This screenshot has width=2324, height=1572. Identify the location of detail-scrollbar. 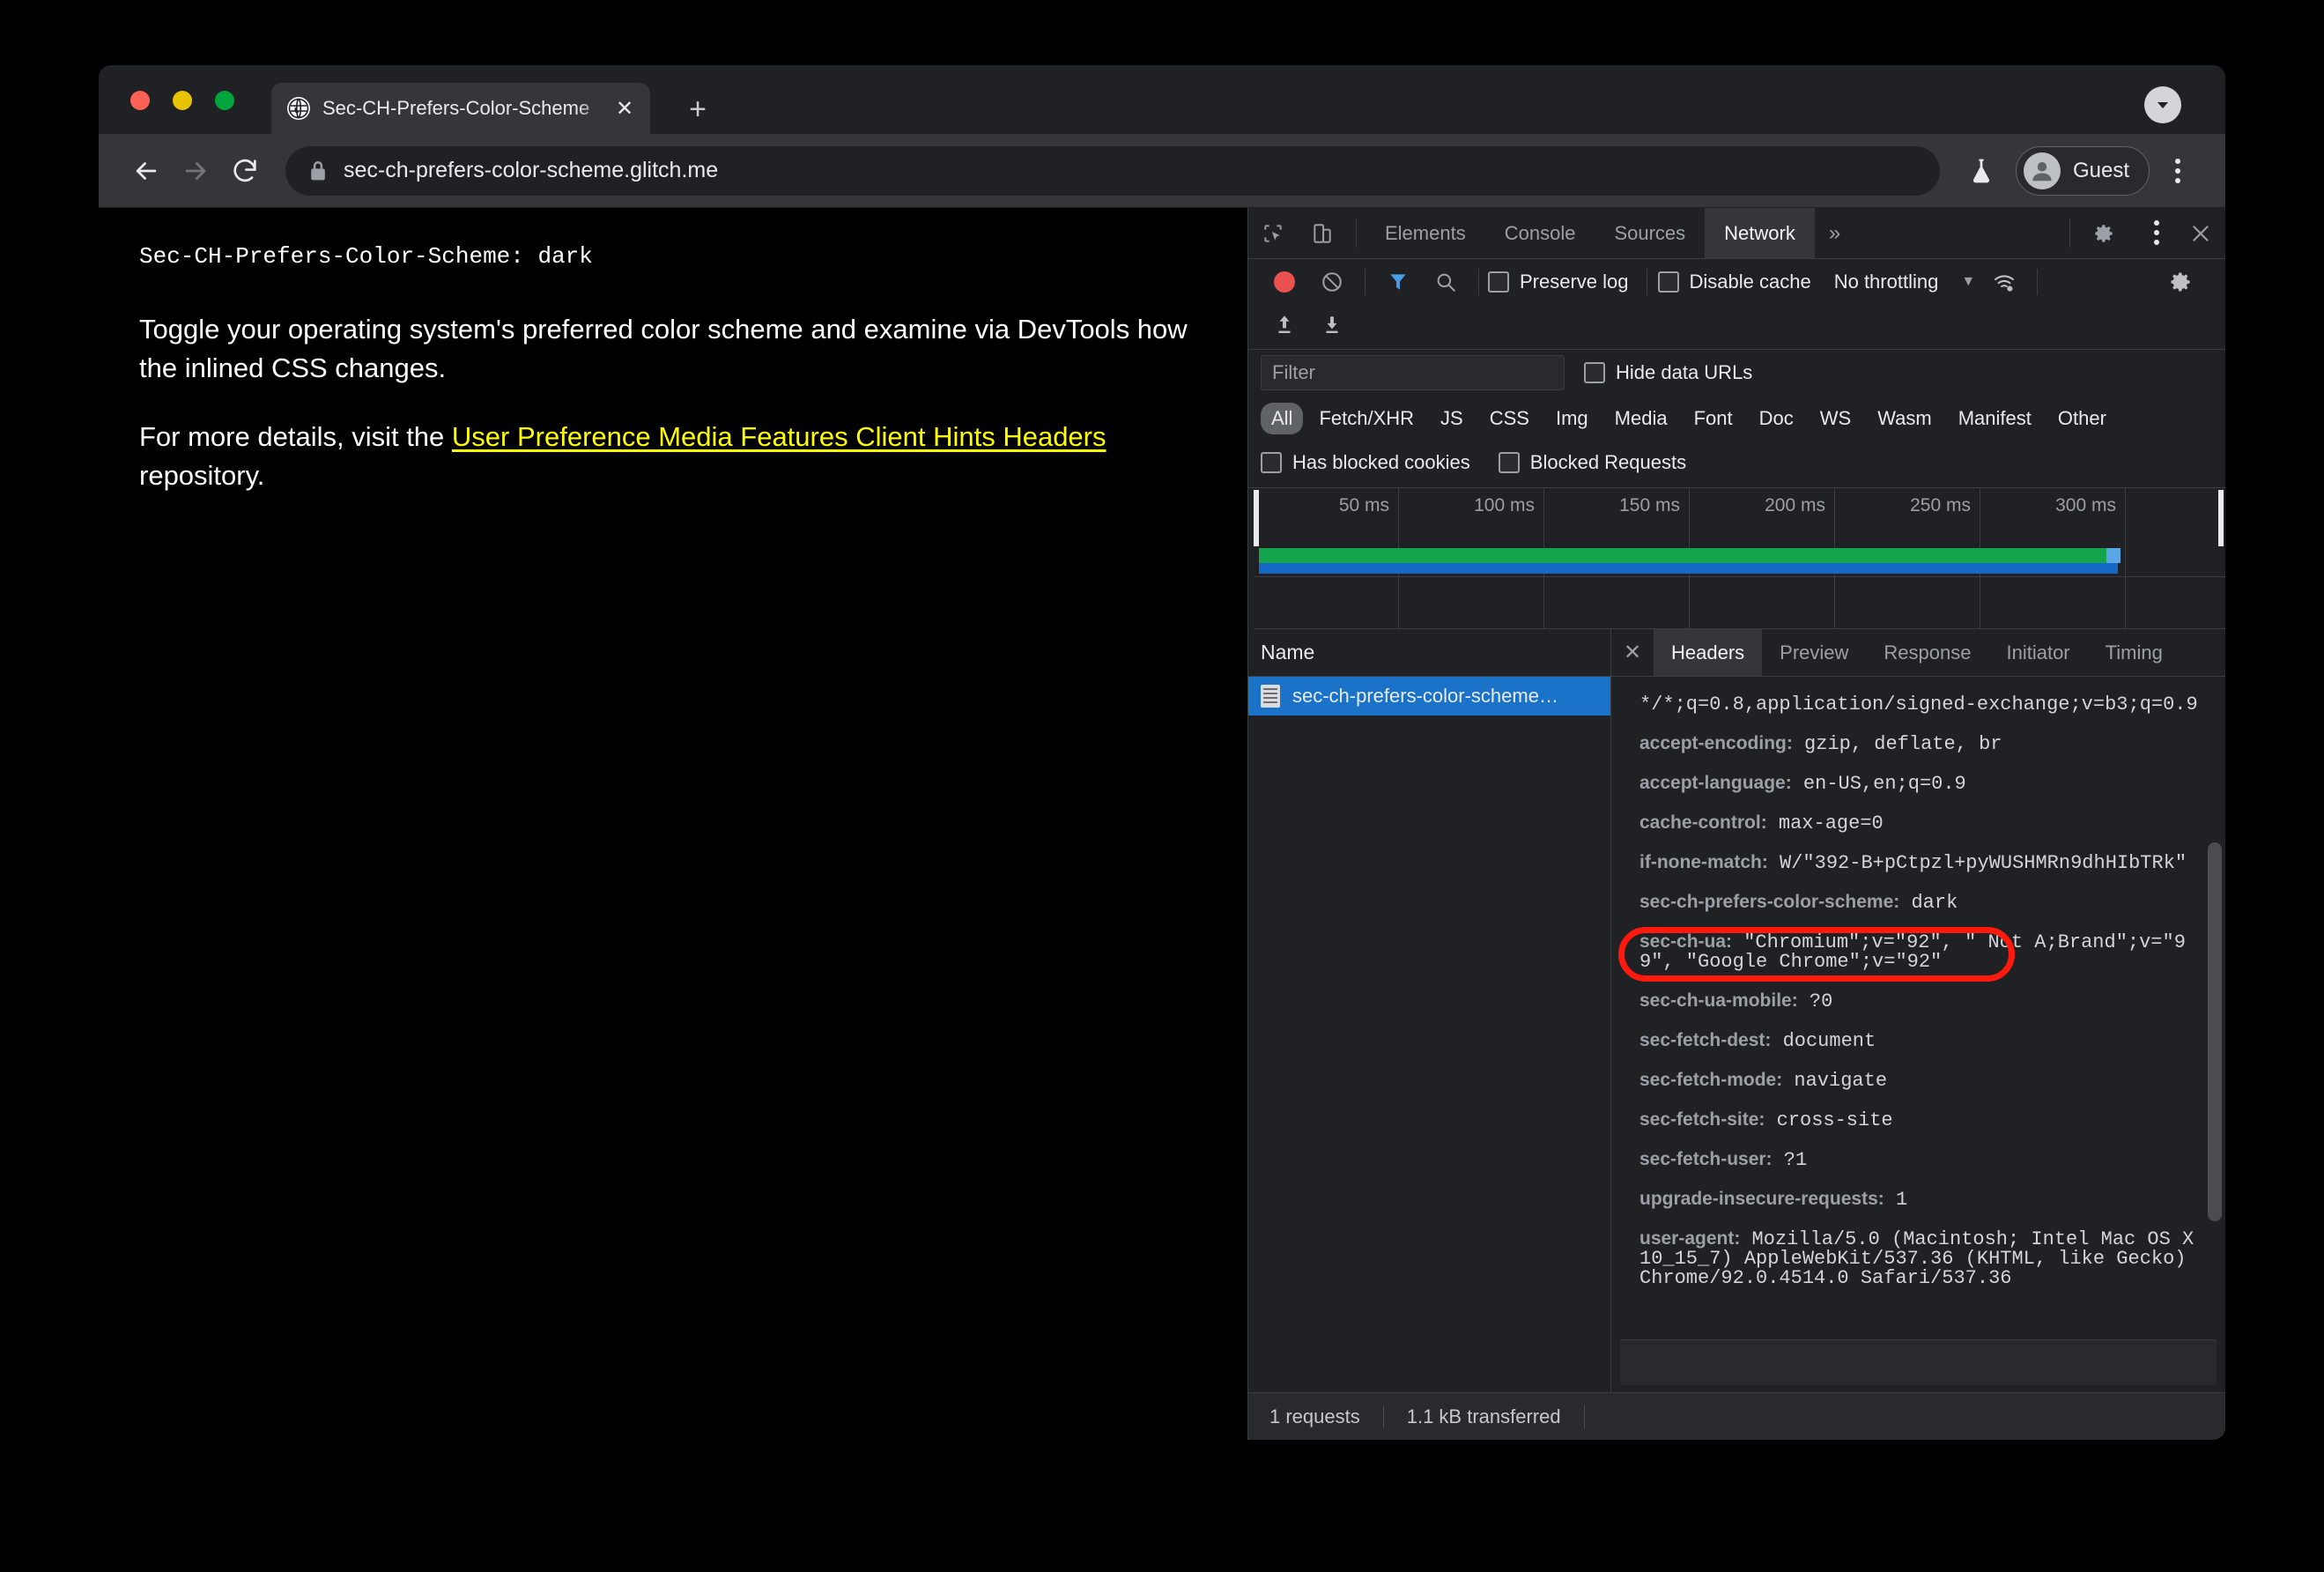
(2215, 1031).